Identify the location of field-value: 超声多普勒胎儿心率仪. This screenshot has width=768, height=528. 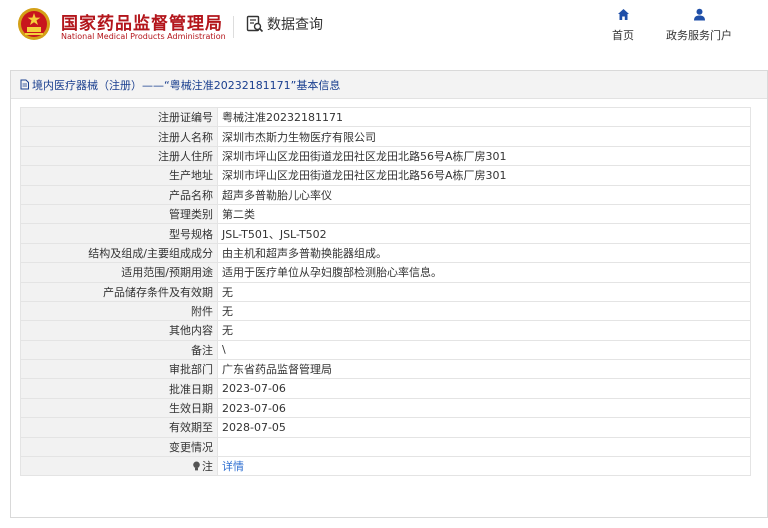
(484, 194).